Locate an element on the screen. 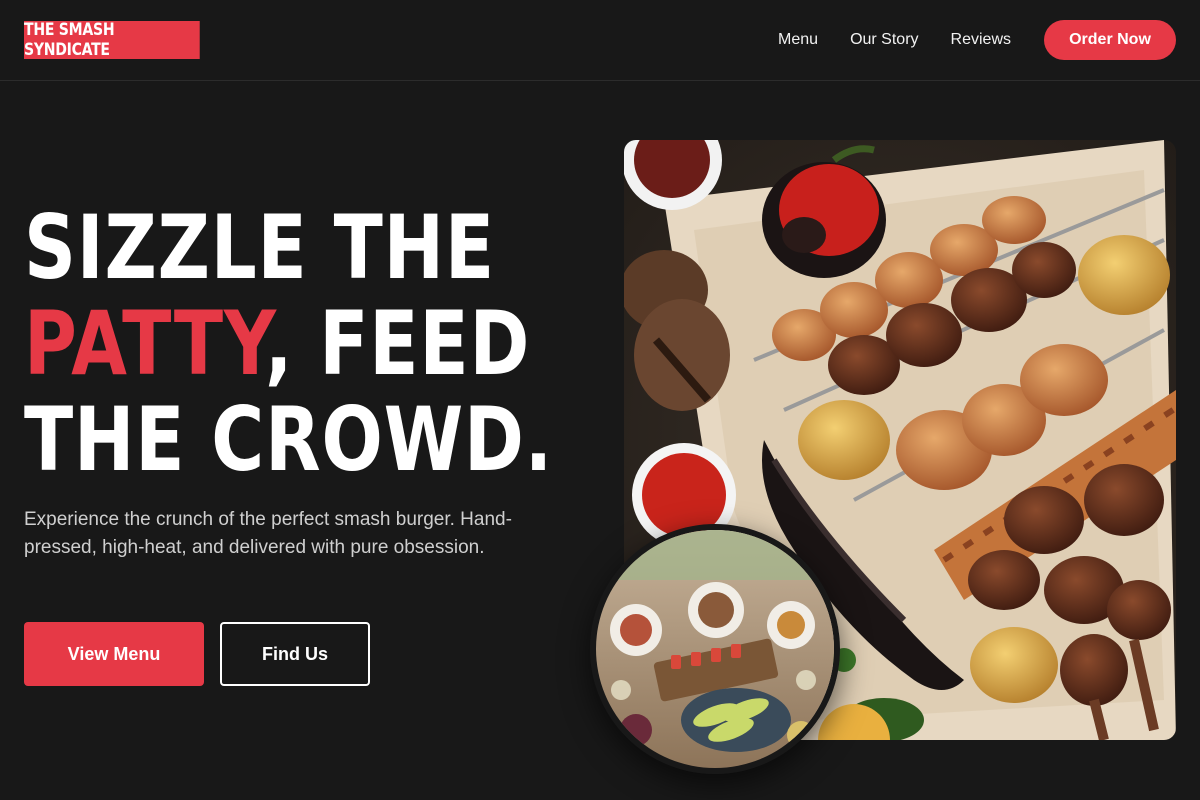 The width and height of the screenshot is (1200, 800). headline-line-3: THE CROWD. is located at coordinates (289, 439).